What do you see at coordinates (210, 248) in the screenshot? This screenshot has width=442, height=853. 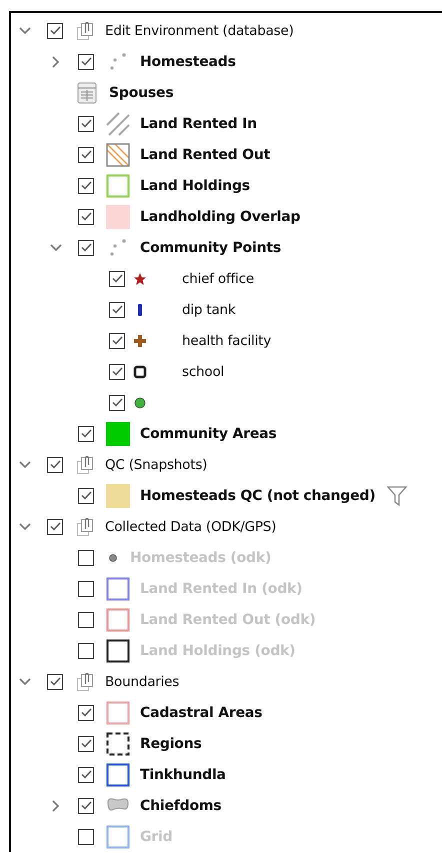 I see `layer-name: Community Points` at bounding box center [210, 248].